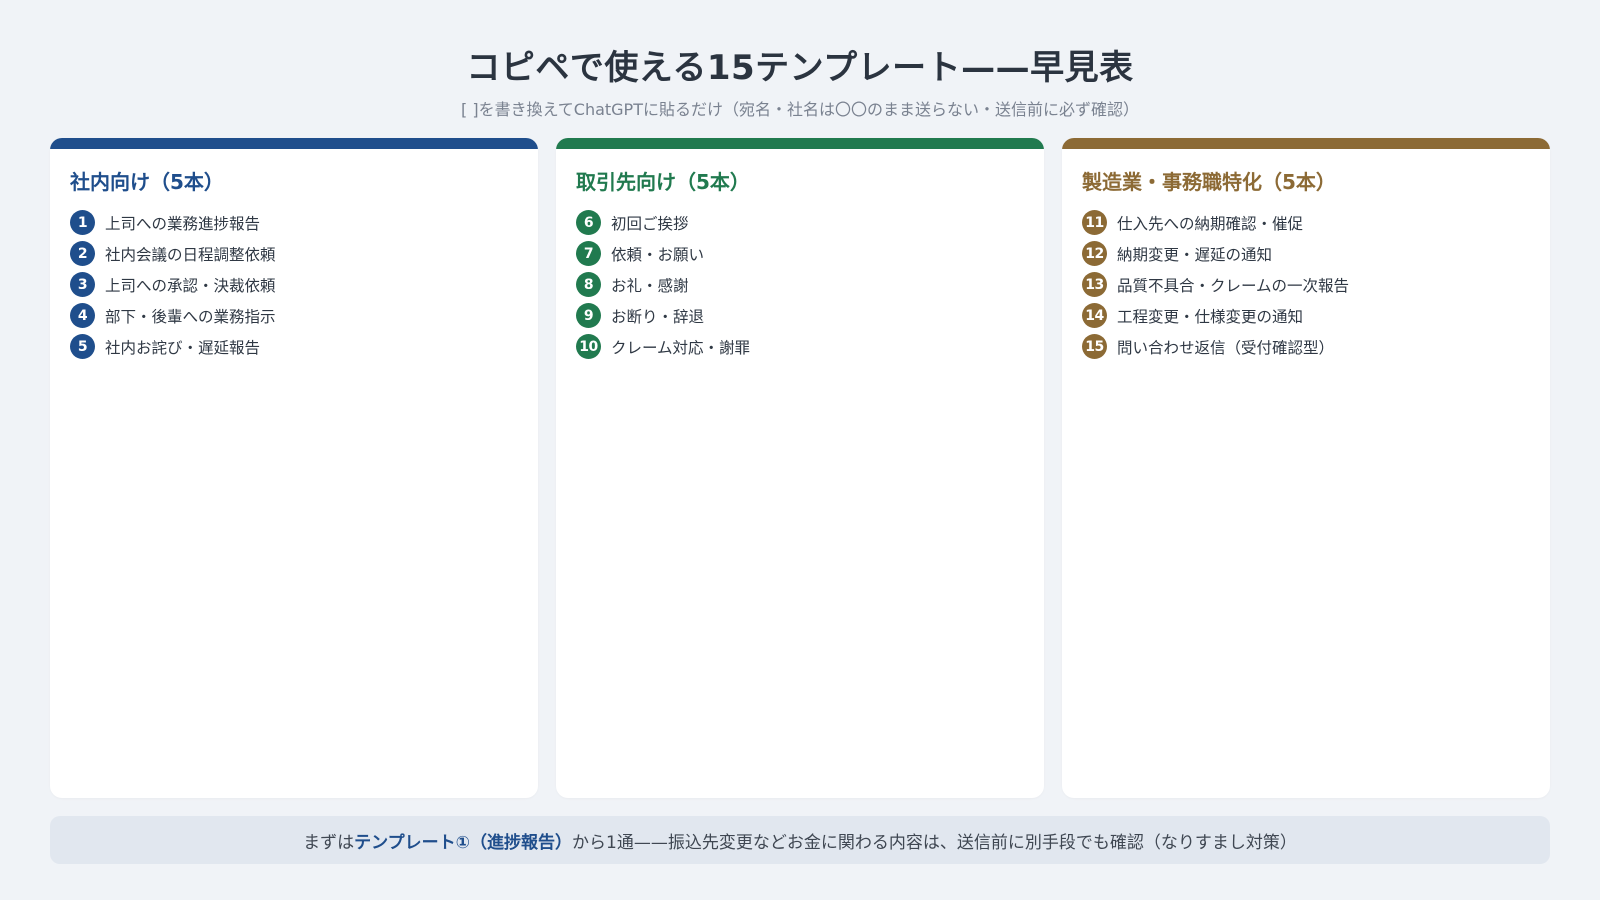  Describe the element at coordinates (658, 316) in the screenshot. I see `template-label: お断り・辞退` at that location.